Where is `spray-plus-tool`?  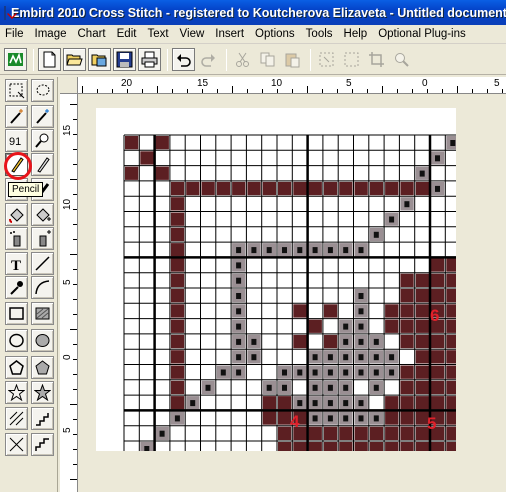
spray-plus-tool is located at coordinates (42, 238).